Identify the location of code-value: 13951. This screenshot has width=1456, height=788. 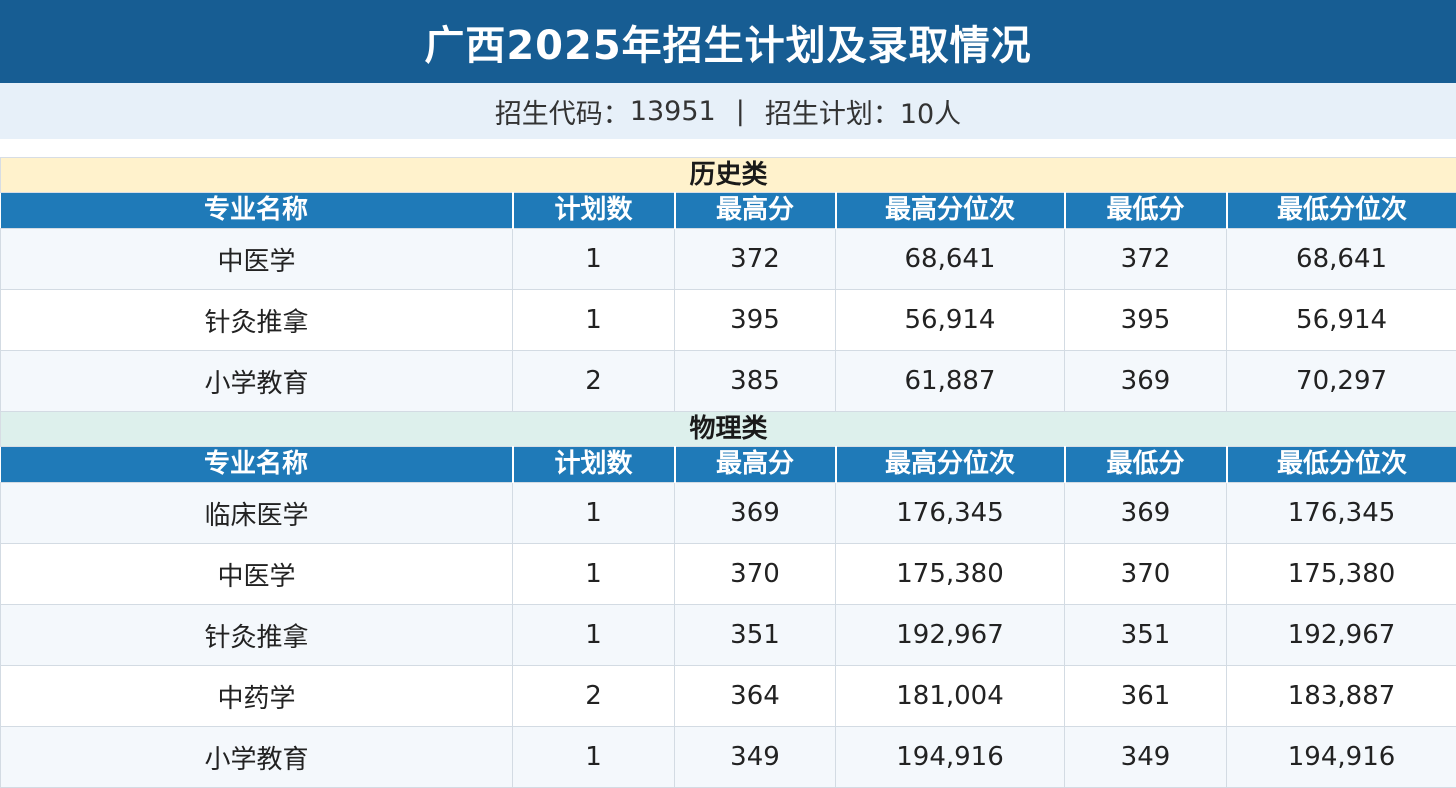
(673, 111).